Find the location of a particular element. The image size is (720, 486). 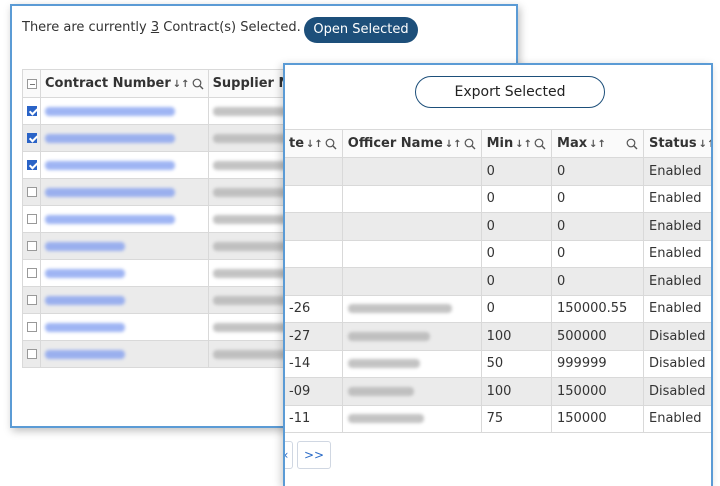

open-selected-button: Open Selected is located at coordinates (361, 30).